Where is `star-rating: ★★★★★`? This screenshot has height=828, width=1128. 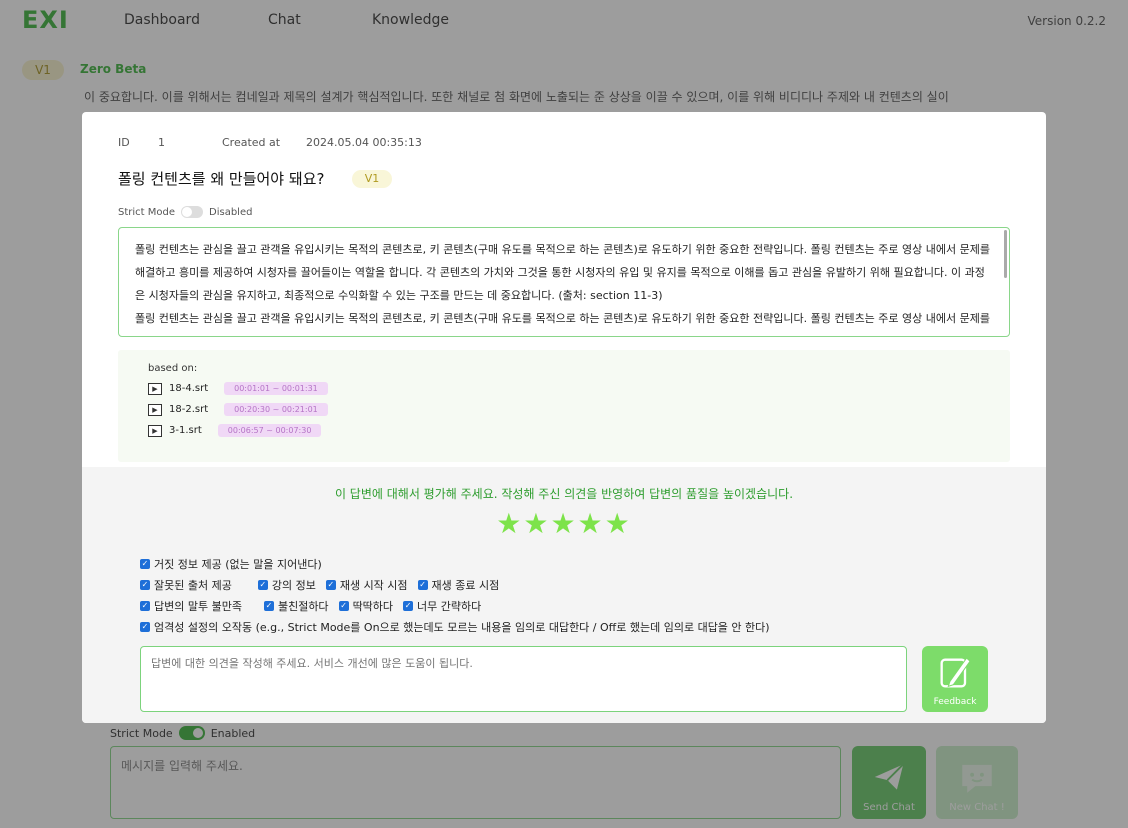 star-rating: ★★★★★ is located at coordinates (564, 523).